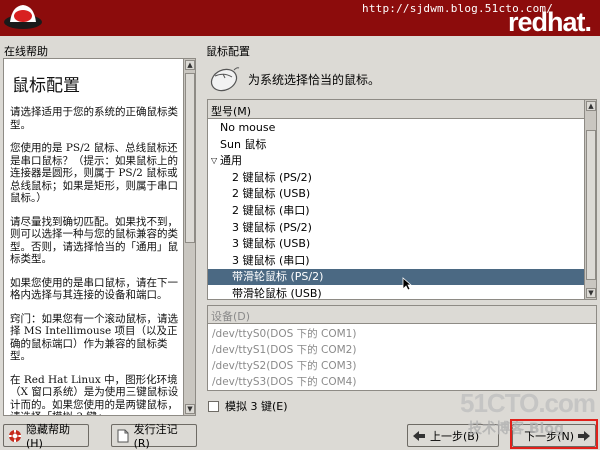 Image resolution: width=600 pixels, height=450 pixels. I want to click on tree-item: 带滑轮鼠标 (USB), so click(396, 293).